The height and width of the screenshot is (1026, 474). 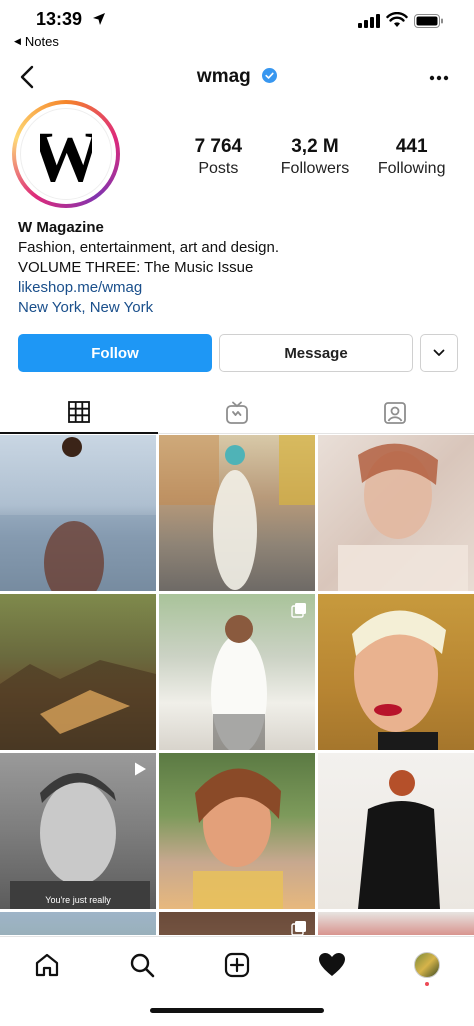 I want to click on activity-heart-icon, so click(x=331, y=964).